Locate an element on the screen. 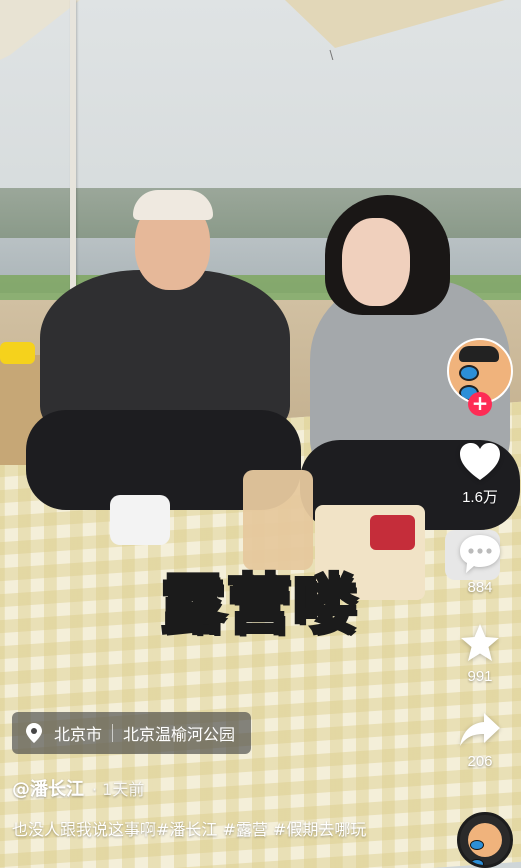  heart-icon is located at coordinates (480, 461).